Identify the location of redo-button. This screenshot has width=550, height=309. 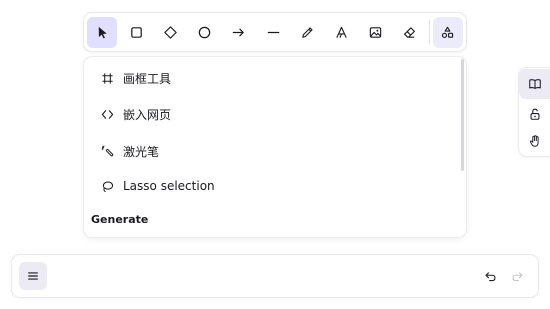
(517, 276).